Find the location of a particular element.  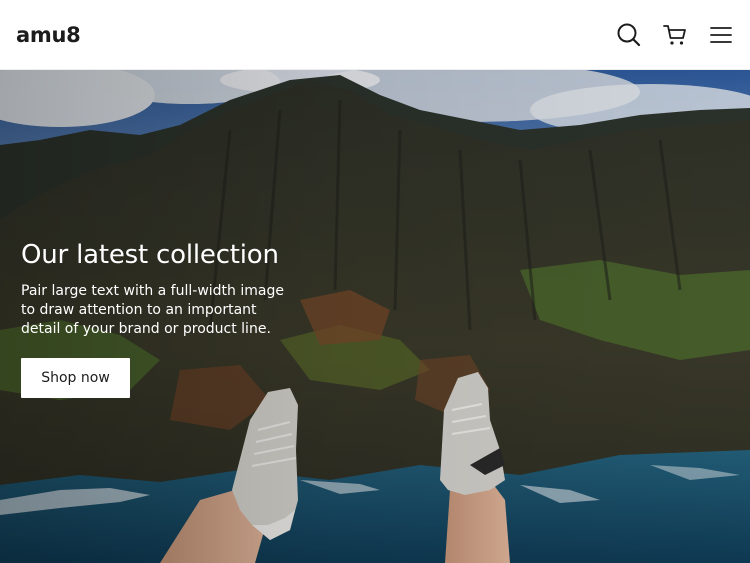

cart-button is located at coordinates (675, 35).